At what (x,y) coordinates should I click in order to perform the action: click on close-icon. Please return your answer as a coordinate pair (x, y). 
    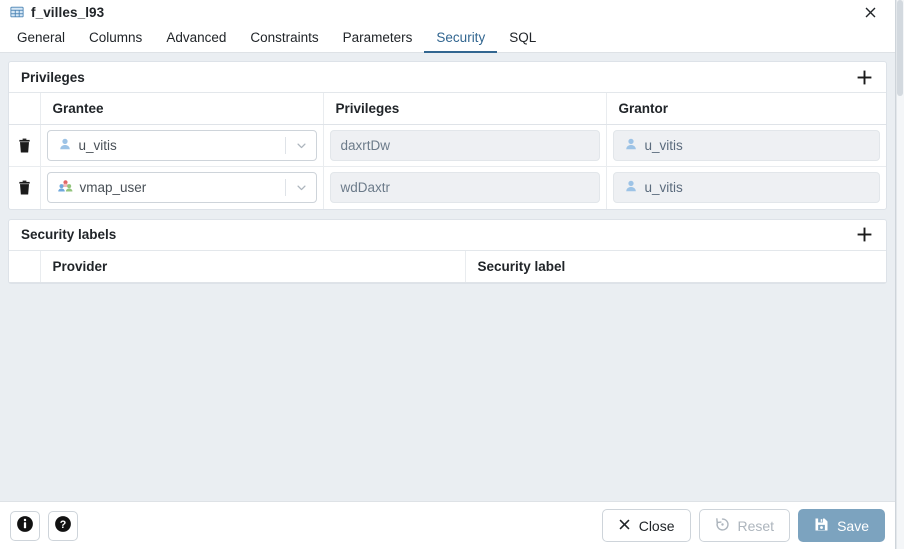
    Looking at the image, I should click on (870, 12).